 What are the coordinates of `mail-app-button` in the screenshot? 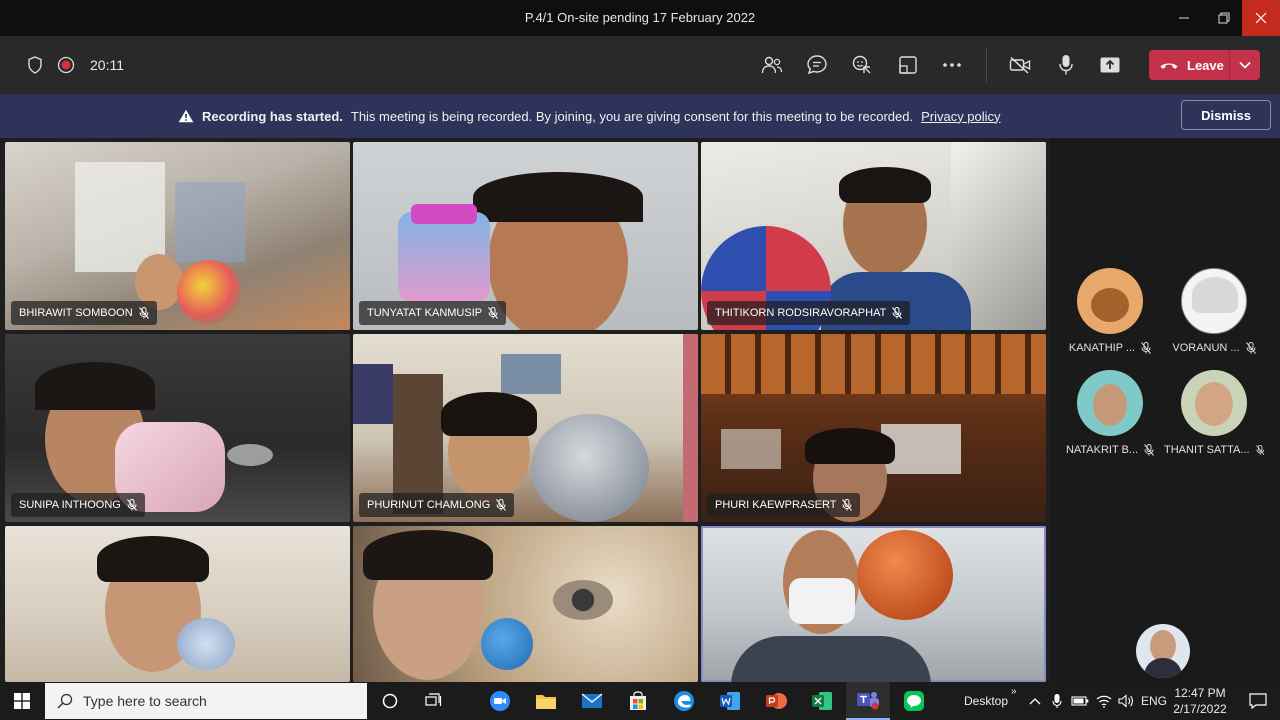 It's located at (592, 701).